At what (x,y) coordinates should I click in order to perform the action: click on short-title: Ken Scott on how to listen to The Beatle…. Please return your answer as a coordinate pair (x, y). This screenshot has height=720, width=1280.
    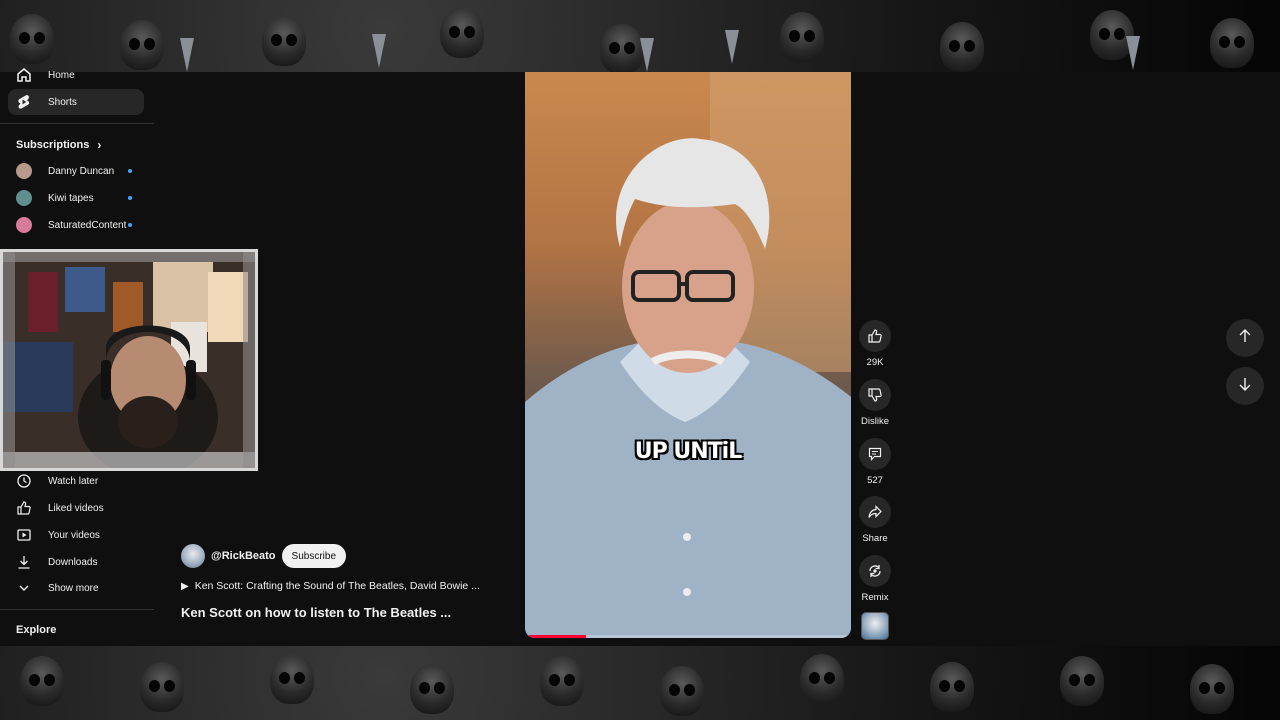
    Looking at the image, I should click on (316, 612).